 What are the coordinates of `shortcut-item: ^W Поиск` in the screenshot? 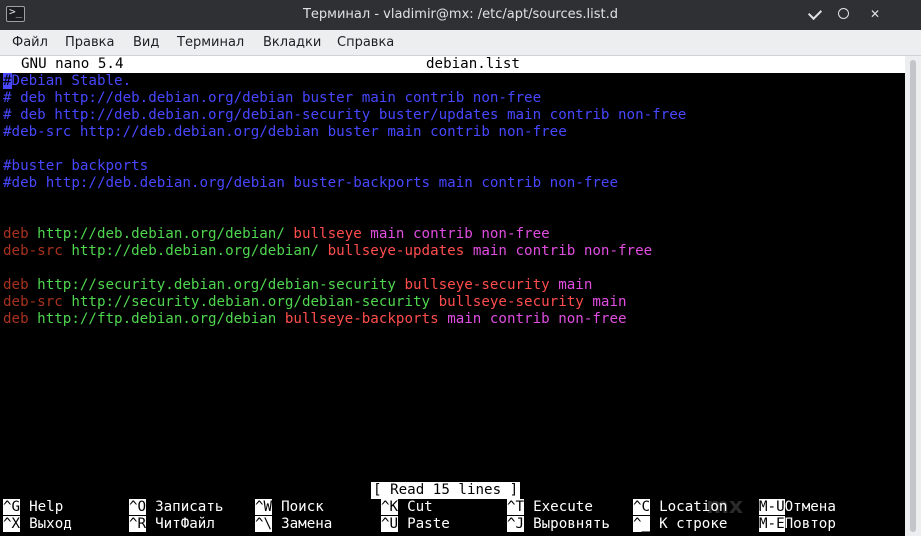 It's located at (289, 507).